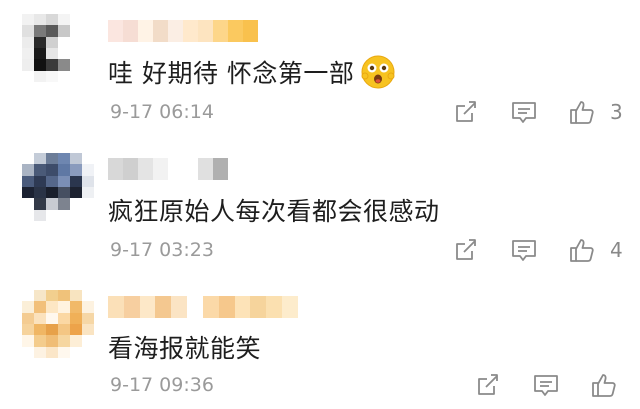 This screenshot has width=640, height=409. What do you see at coordinates (274, 211) in the screenshot?
I see `comment-text: 疯狂原始人每次看都会很感动` at bounding box center [274, 211].